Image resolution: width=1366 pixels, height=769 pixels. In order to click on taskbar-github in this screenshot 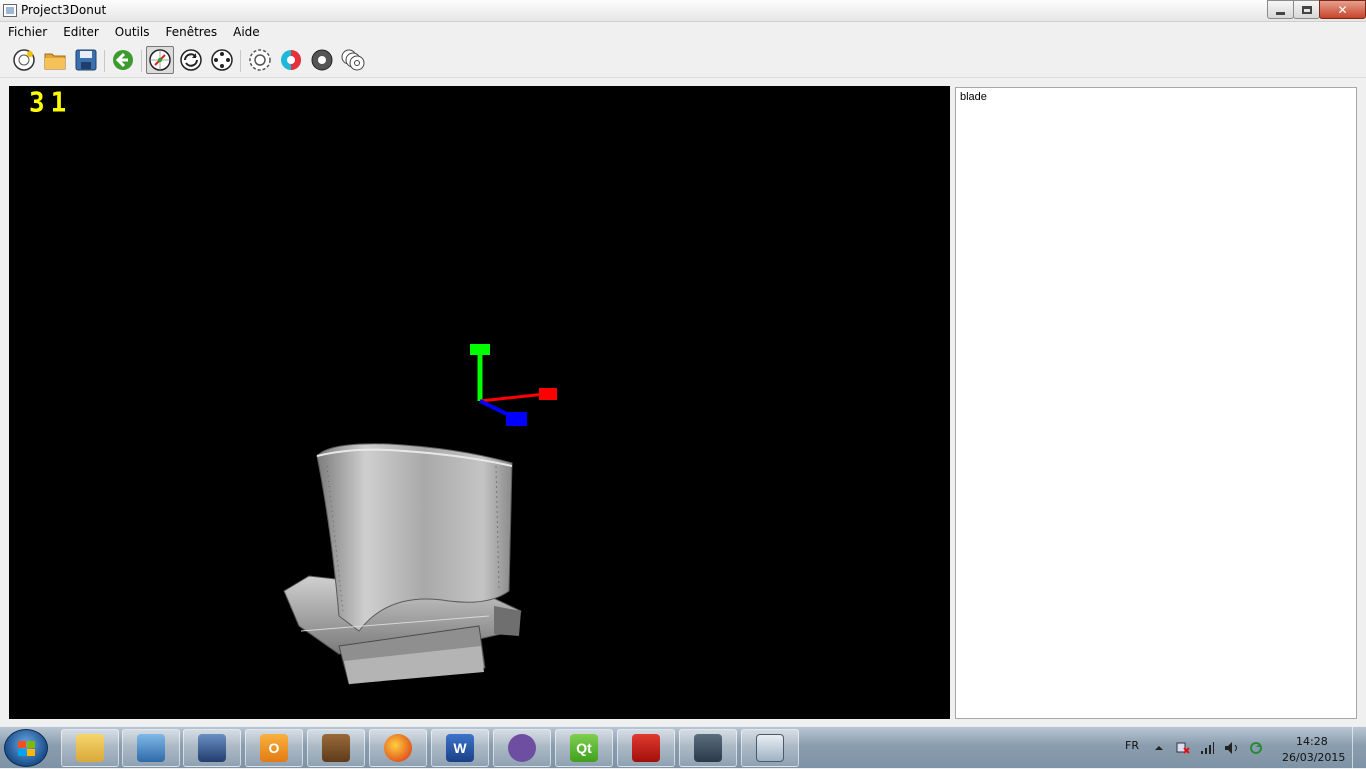, I will do `click(522, 748)`.